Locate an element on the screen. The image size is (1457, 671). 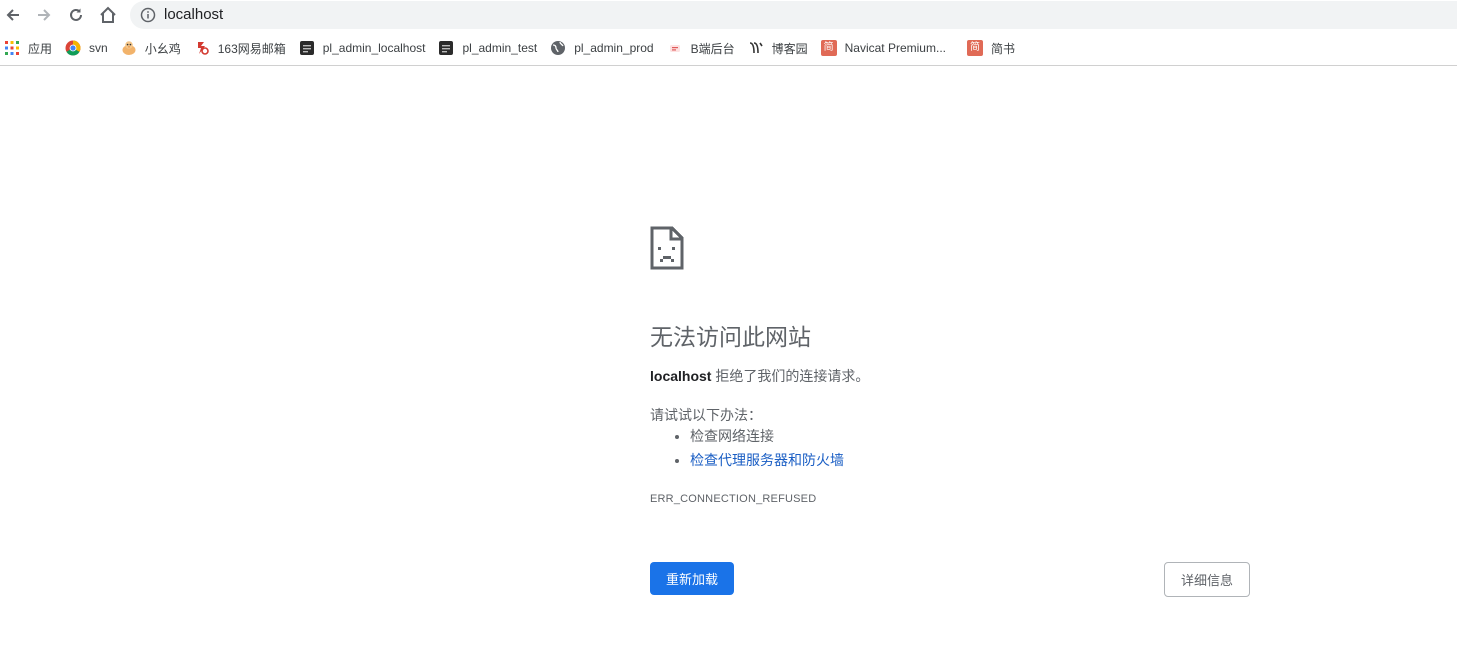
suggestion-check-network: 检查网络连接 is located at coordinates (767, 437).